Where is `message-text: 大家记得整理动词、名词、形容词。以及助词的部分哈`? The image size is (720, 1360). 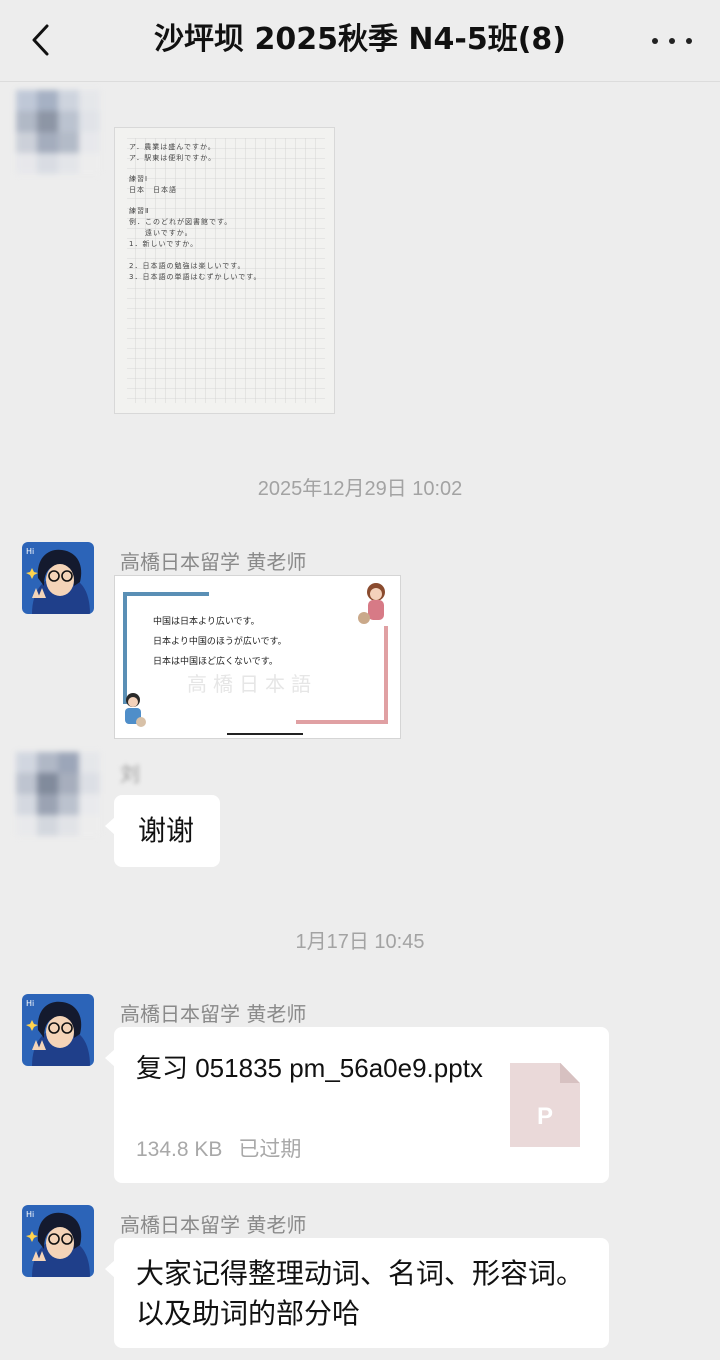
message-text: 大家记得整理动词、名词、形容词。以及助词的部分哈 is located at coordinates (360, 1293).